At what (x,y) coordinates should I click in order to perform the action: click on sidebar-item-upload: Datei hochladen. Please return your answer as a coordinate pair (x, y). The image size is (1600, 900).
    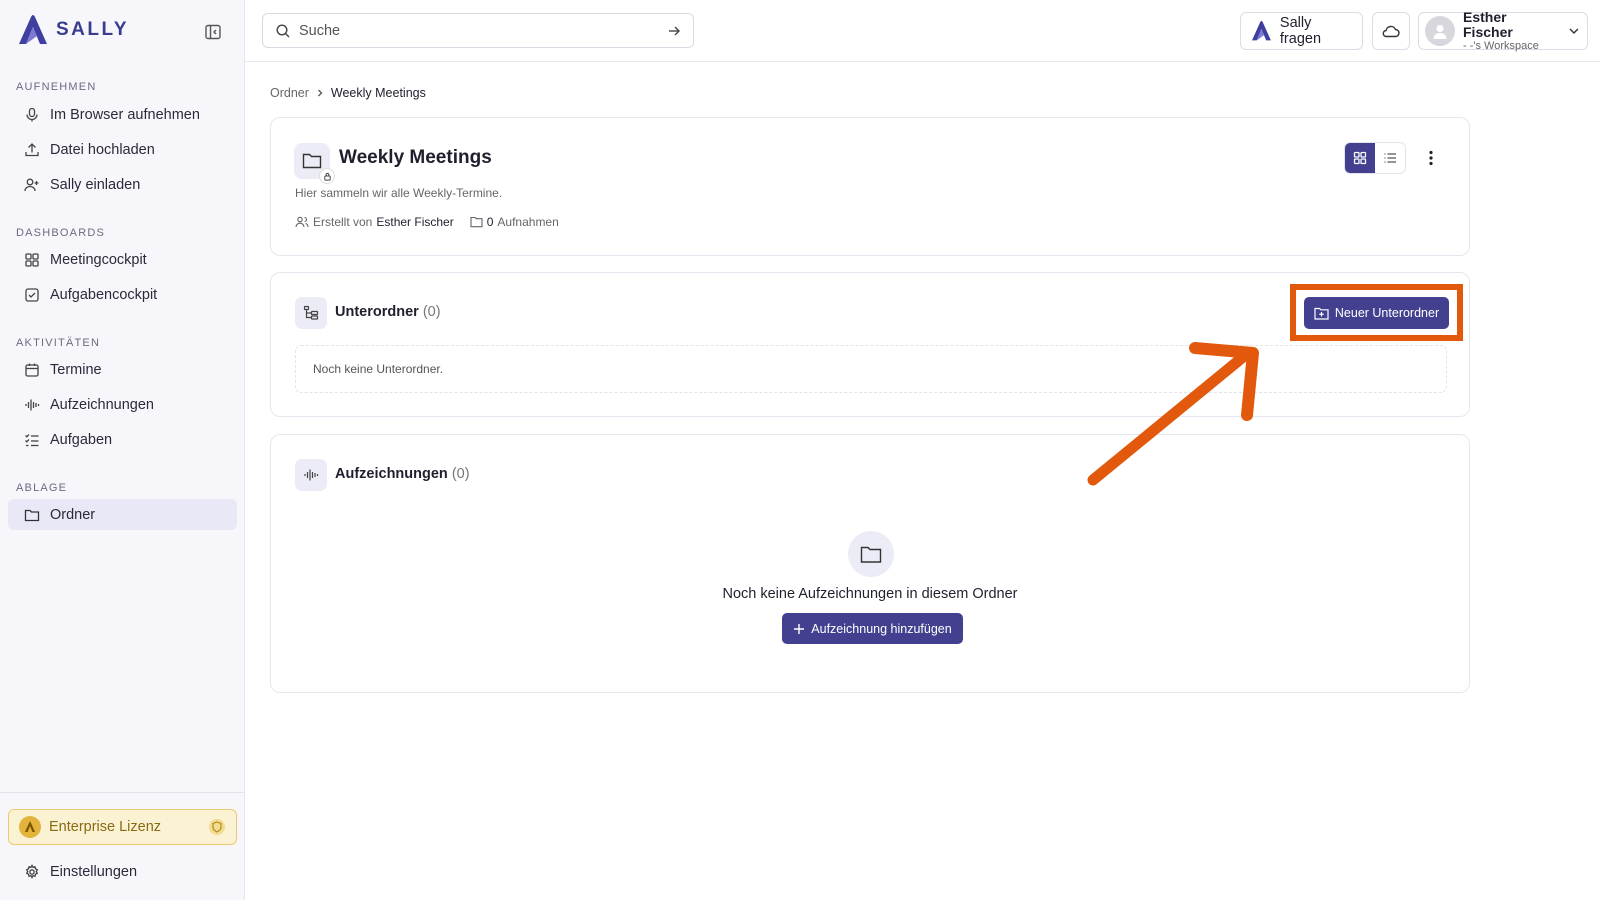
    Looking at the image, I should click on (122, 149).